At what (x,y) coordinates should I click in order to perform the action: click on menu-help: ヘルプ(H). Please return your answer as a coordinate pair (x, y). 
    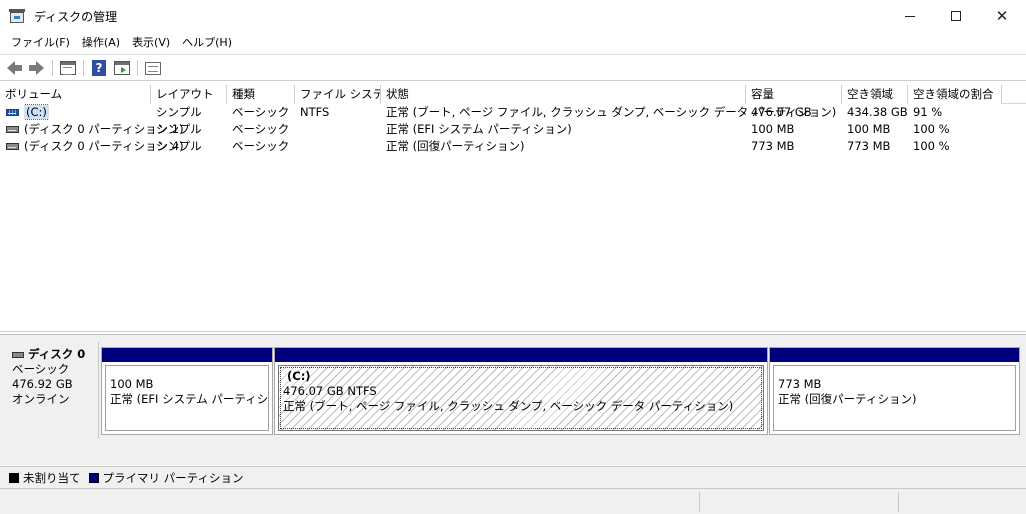
    Looking at the image, I should click on (207, 43).